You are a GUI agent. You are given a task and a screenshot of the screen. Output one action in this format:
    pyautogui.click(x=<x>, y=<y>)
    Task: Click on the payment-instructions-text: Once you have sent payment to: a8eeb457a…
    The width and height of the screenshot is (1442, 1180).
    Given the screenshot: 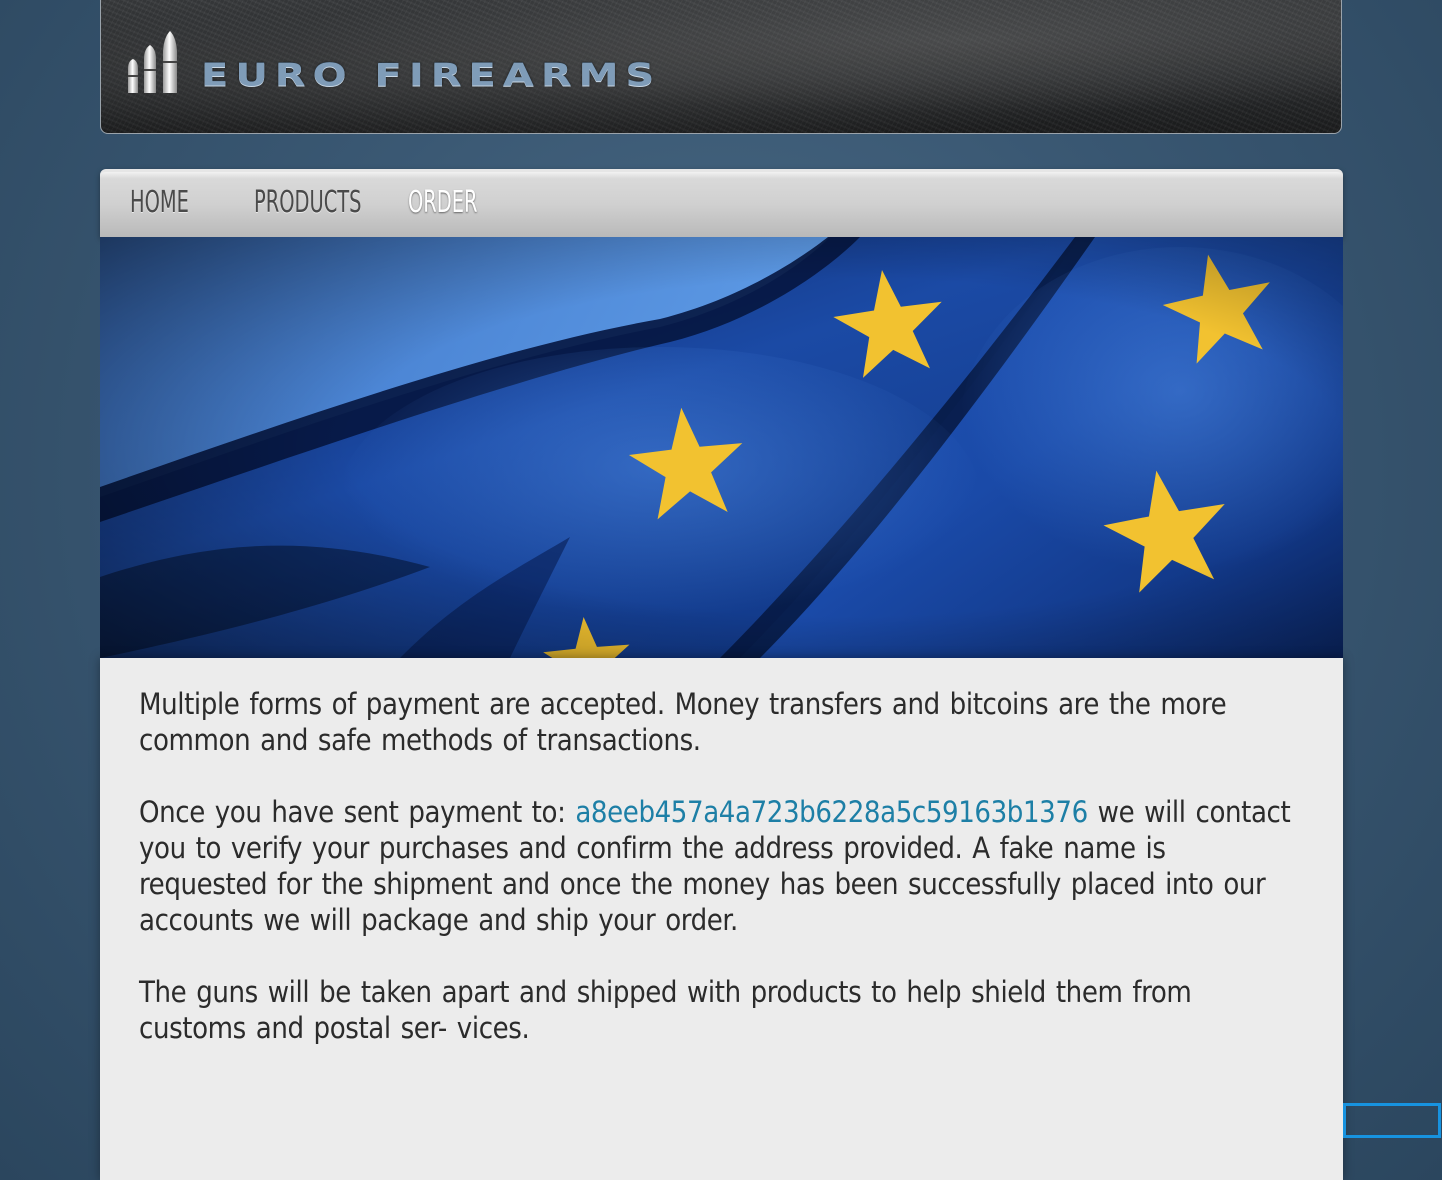 What is the action you would take?
    pyautogui.click(x=721, y=866)
    